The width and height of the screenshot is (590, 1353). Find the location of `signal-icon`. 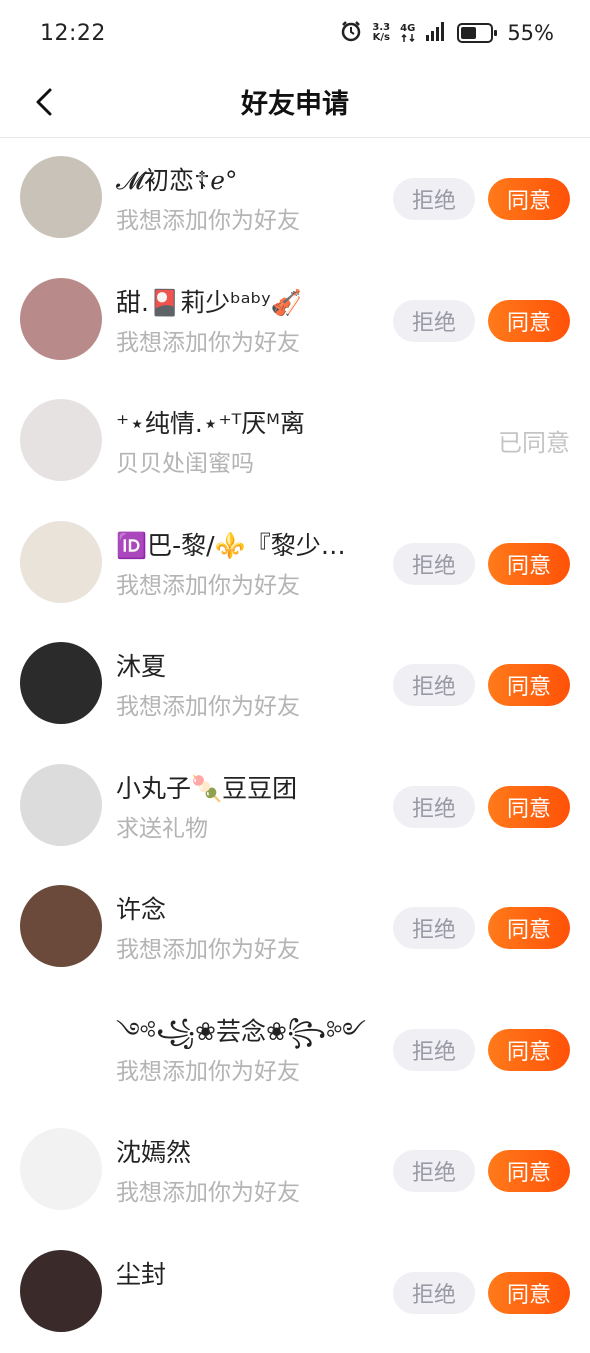

signal-icon is located at coordinates (436, 33).